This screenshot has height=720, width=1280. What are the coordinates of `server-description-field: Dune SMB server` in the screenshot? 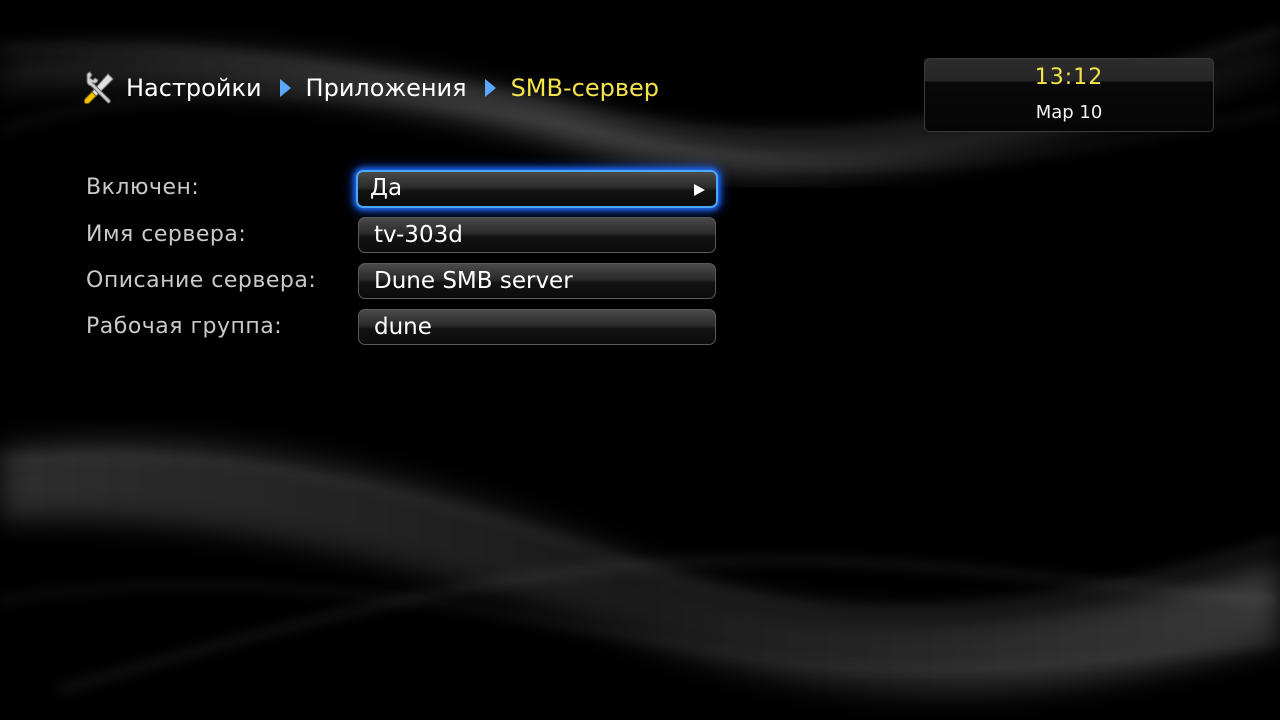 It's located at (537, 281).